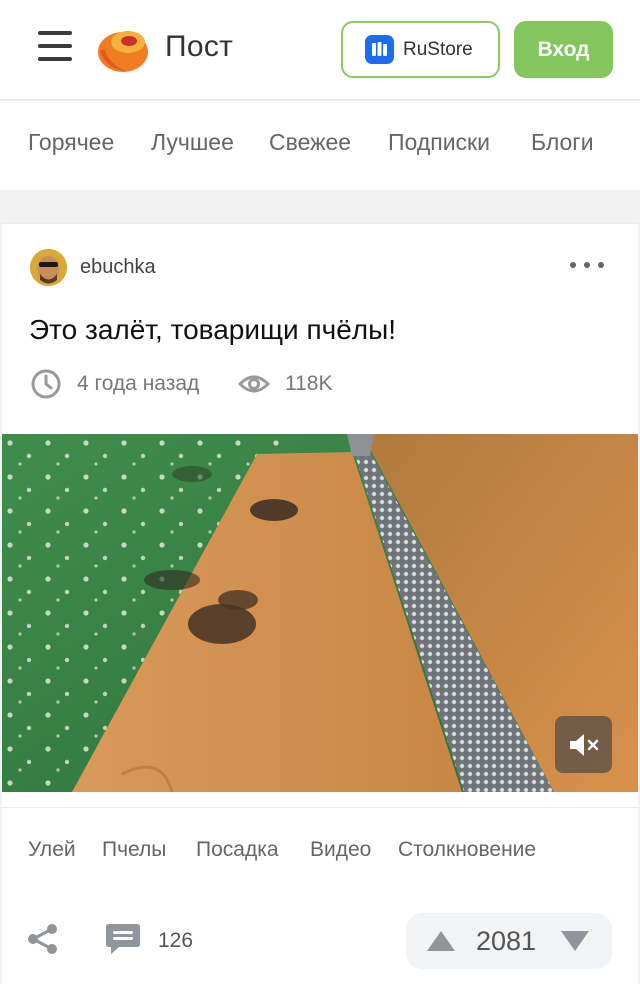 The image size is (640, 984). I want to click on mute-icon, so click(583, 744).